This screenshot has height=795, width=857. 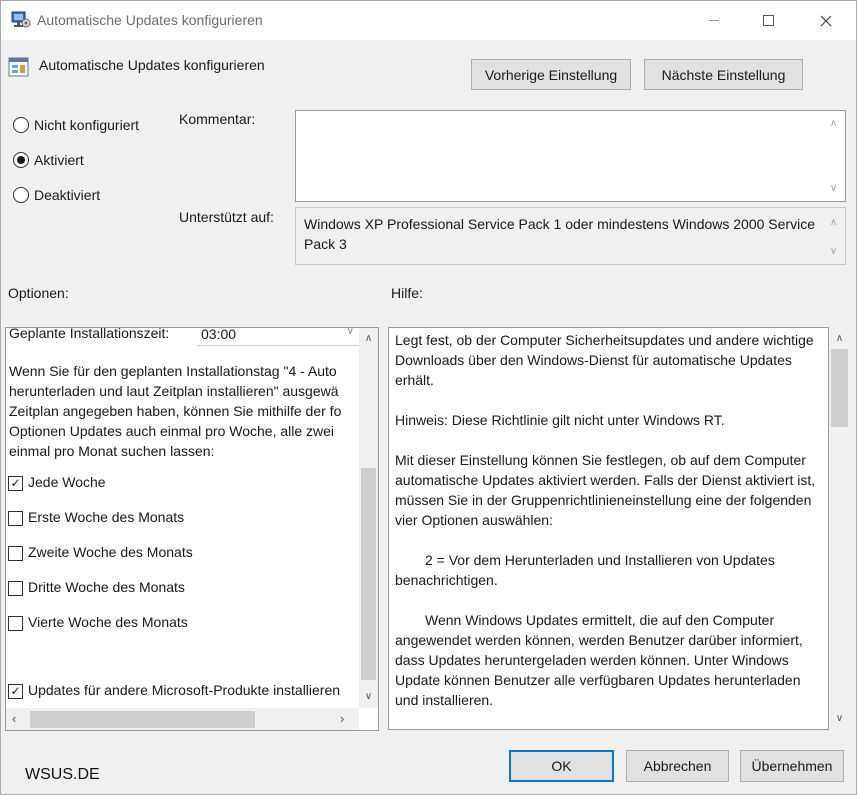 I want to click on radio-enabled-label: Aktiviert, so click(x=59, y=160).